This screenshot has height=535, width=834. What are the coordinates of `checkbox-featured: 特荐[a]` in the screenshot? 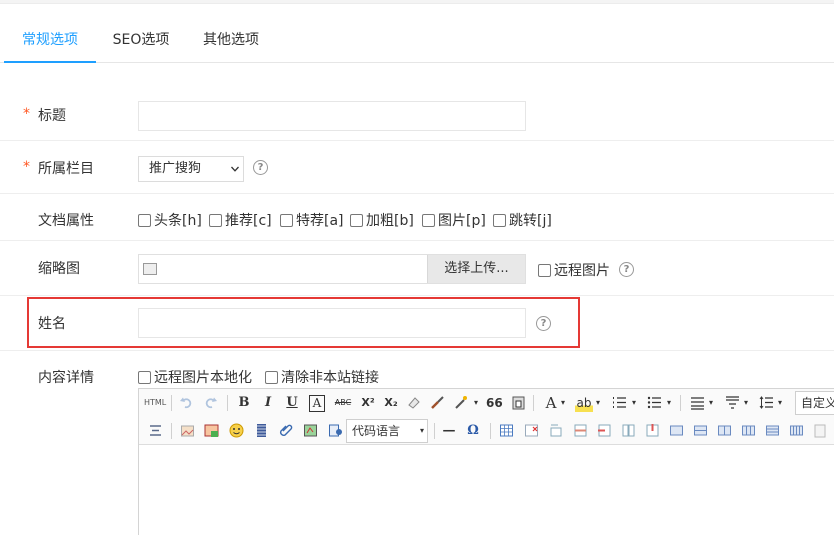 It's located at (312, 220).